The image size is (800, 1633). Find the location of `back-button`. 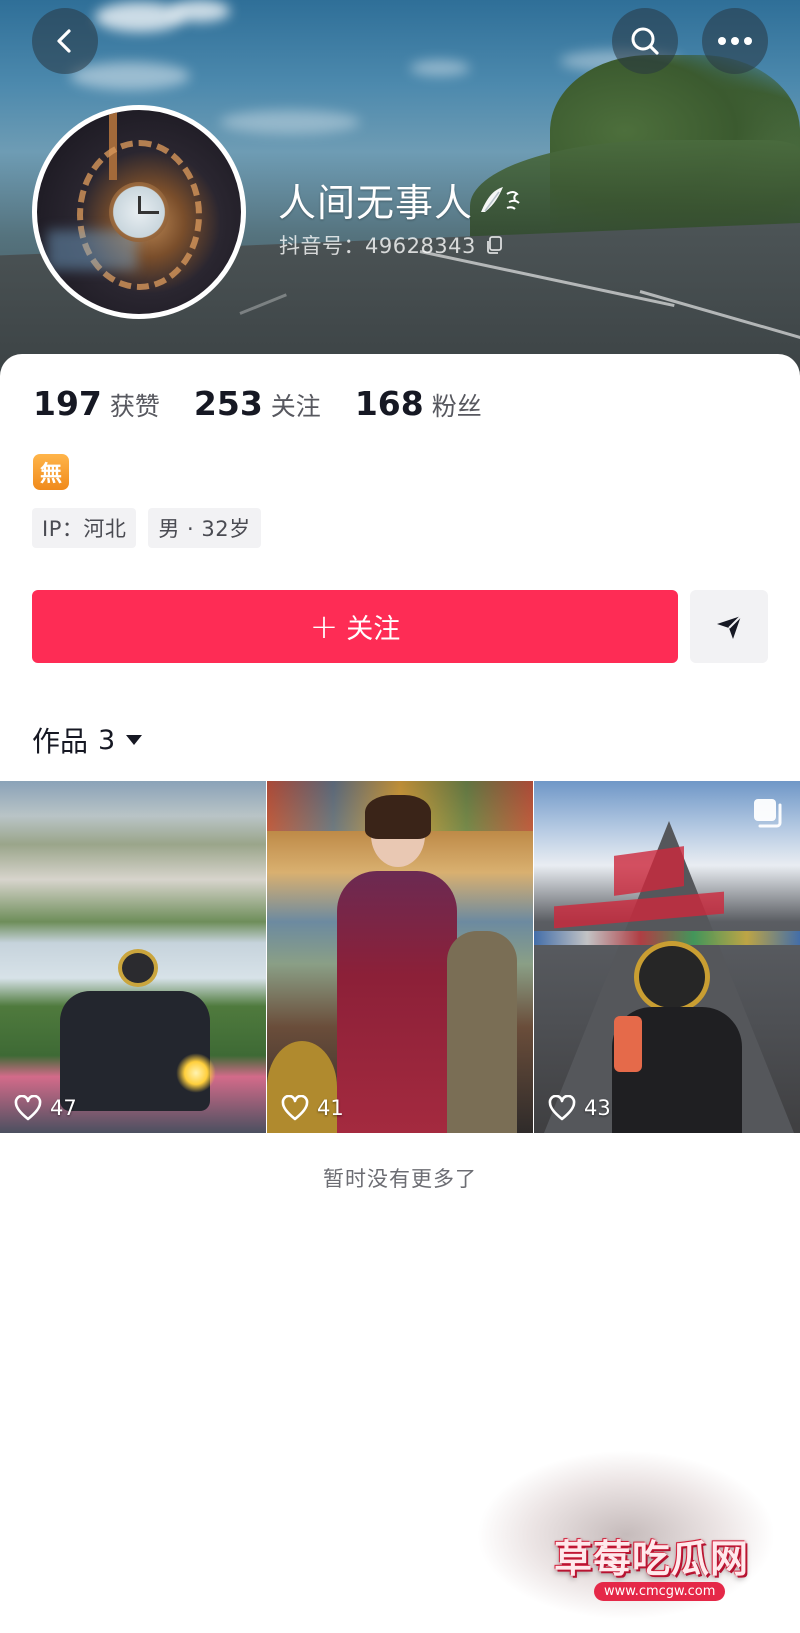

back-button is located at coordinates (65, 41).